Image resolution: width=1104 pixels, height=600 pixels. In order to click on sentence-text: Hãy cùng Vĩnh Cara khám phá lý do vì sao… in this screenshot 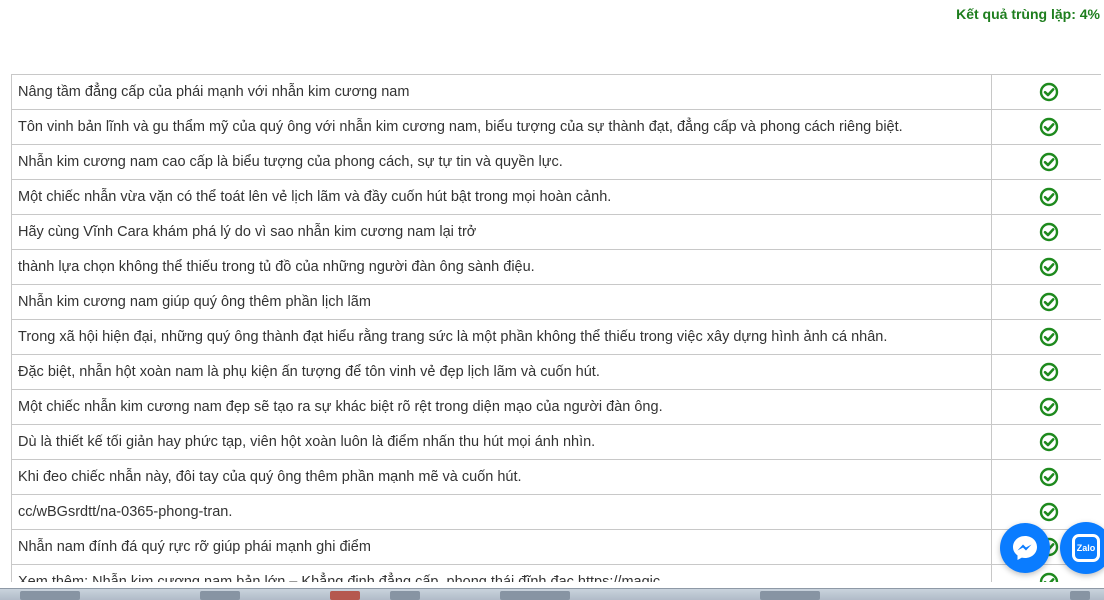, I will do `click(501, 232)`.